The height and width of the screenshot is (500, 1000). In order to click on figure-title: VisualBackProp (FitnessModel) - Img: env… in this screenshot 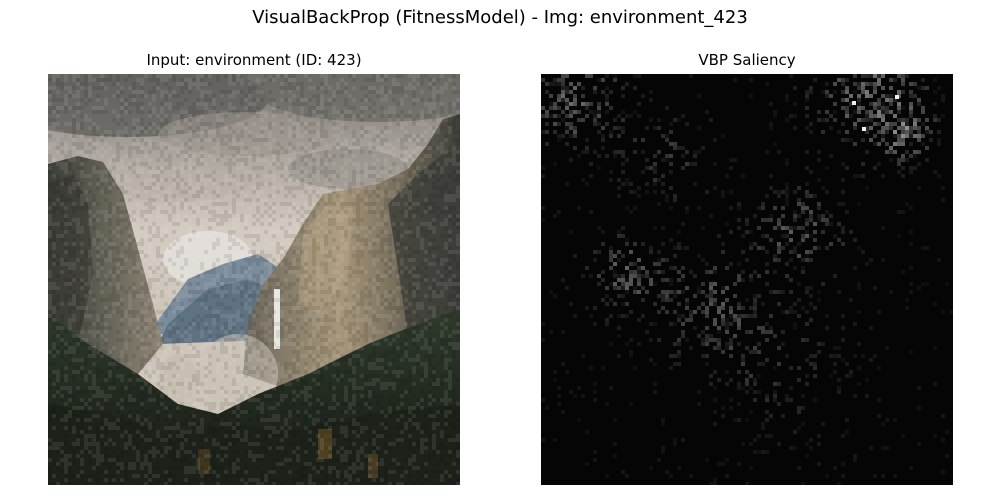, I will do `click(500, 17)`.